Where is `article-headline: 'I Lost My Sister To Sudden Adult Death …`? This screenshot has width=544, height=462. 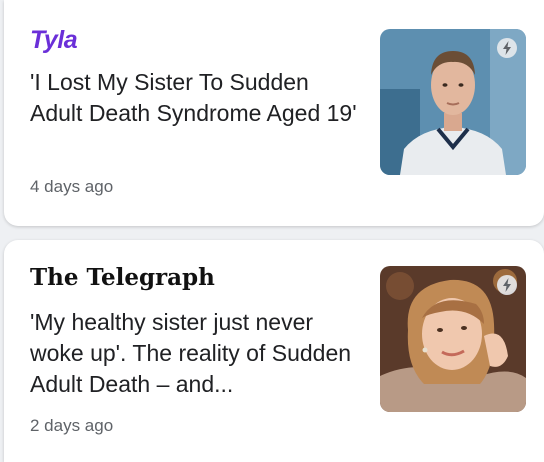 article-headline: 'I Lost My Sister To Sudden Adult Death … is located at coordinates (195, 98).